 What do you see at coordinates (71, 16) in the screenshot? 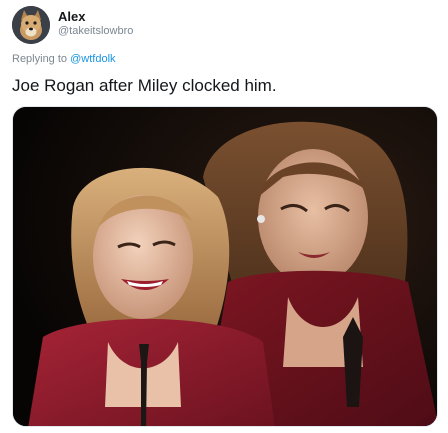
I see `user-display-name: Alex` at bounding box center [71, 16].